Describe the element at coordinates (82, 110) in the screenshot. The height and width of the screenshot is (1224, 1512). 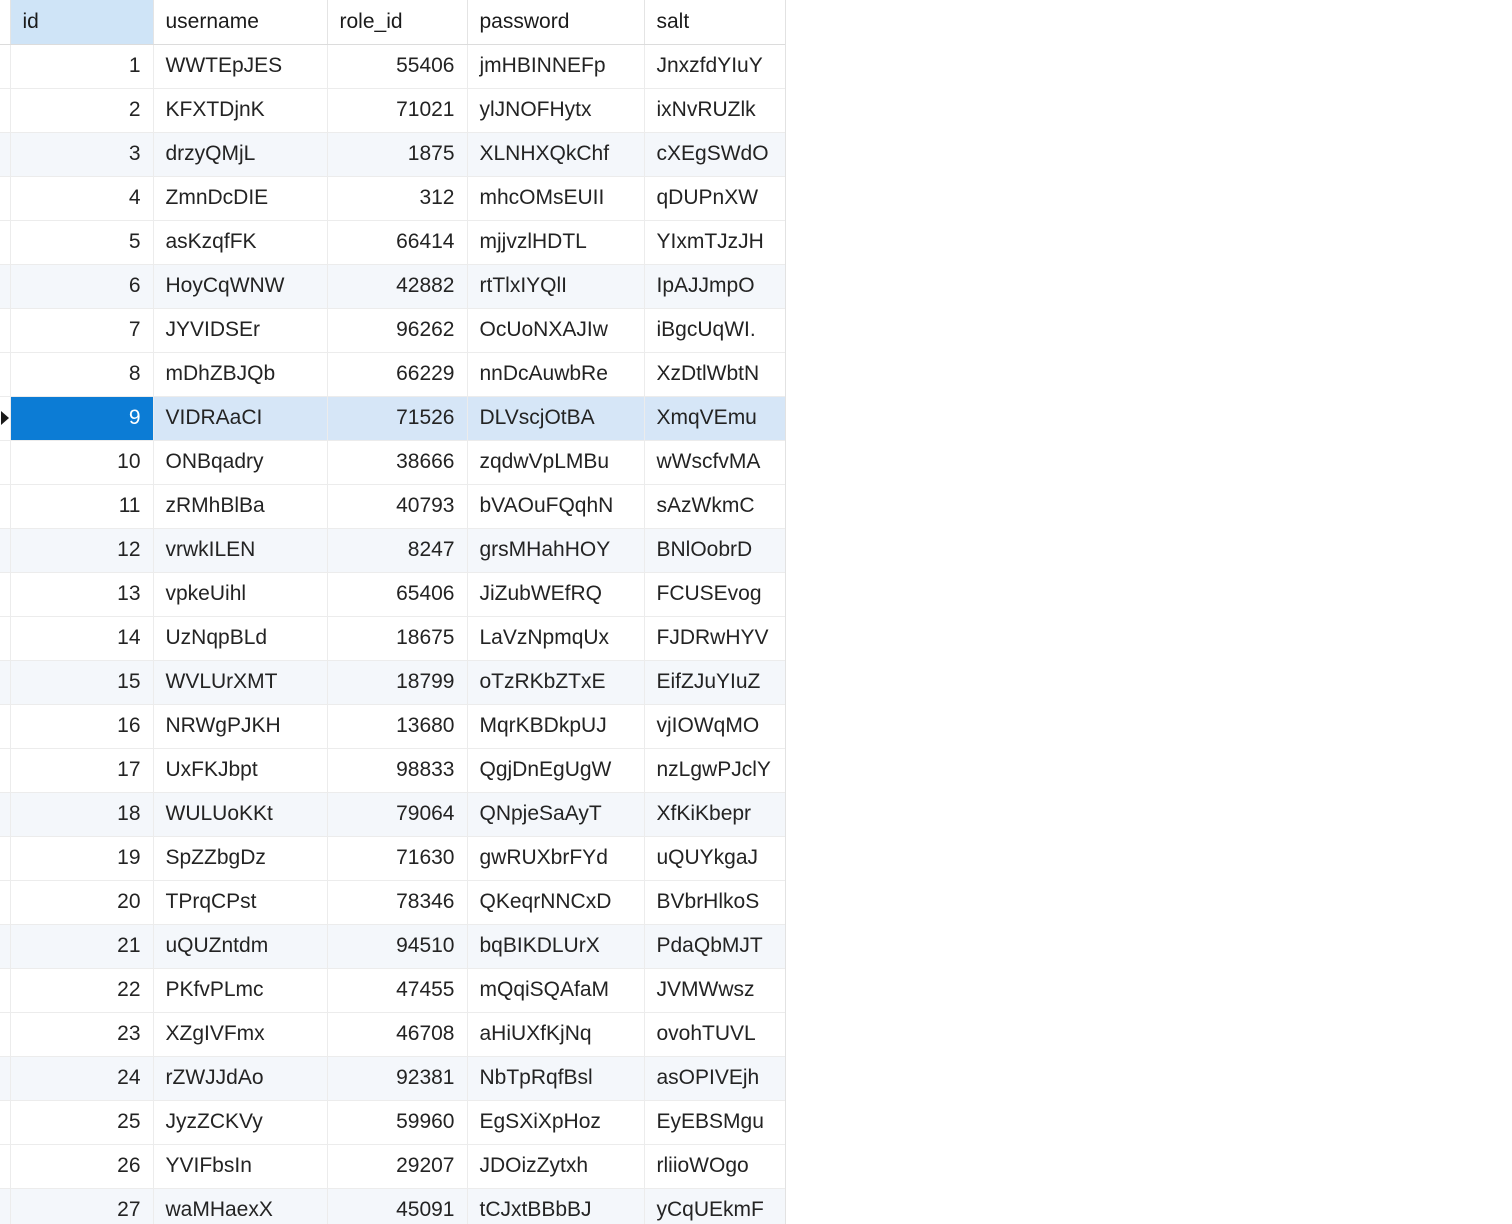
I see `cell-id: 2` at that location.